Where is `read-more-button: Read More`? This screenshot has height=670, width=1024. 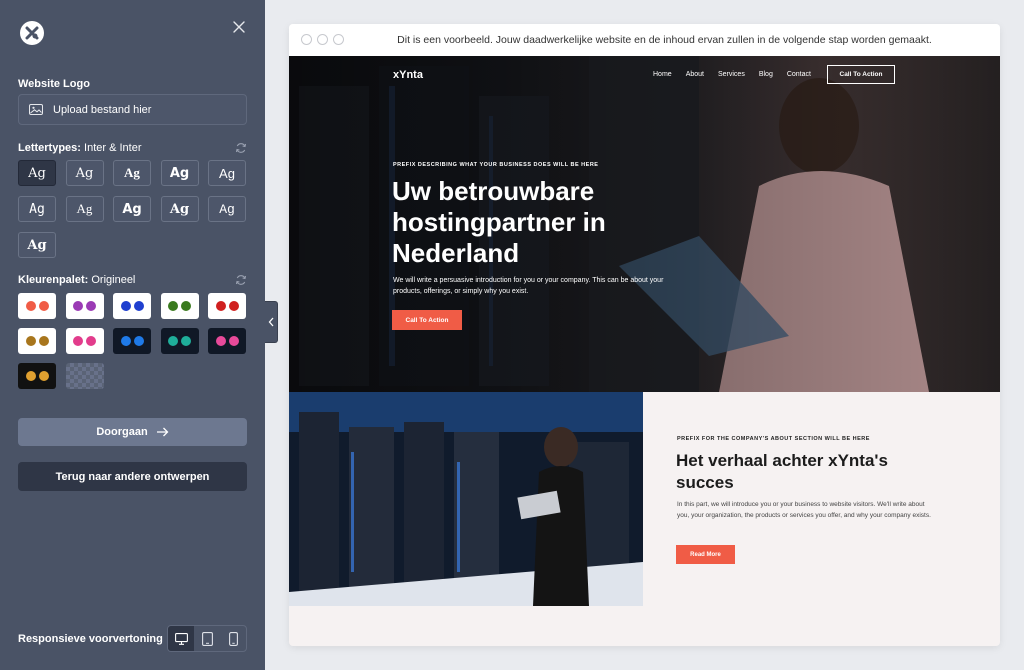
read-more-button: Read More is located at coordinates (705, 554).